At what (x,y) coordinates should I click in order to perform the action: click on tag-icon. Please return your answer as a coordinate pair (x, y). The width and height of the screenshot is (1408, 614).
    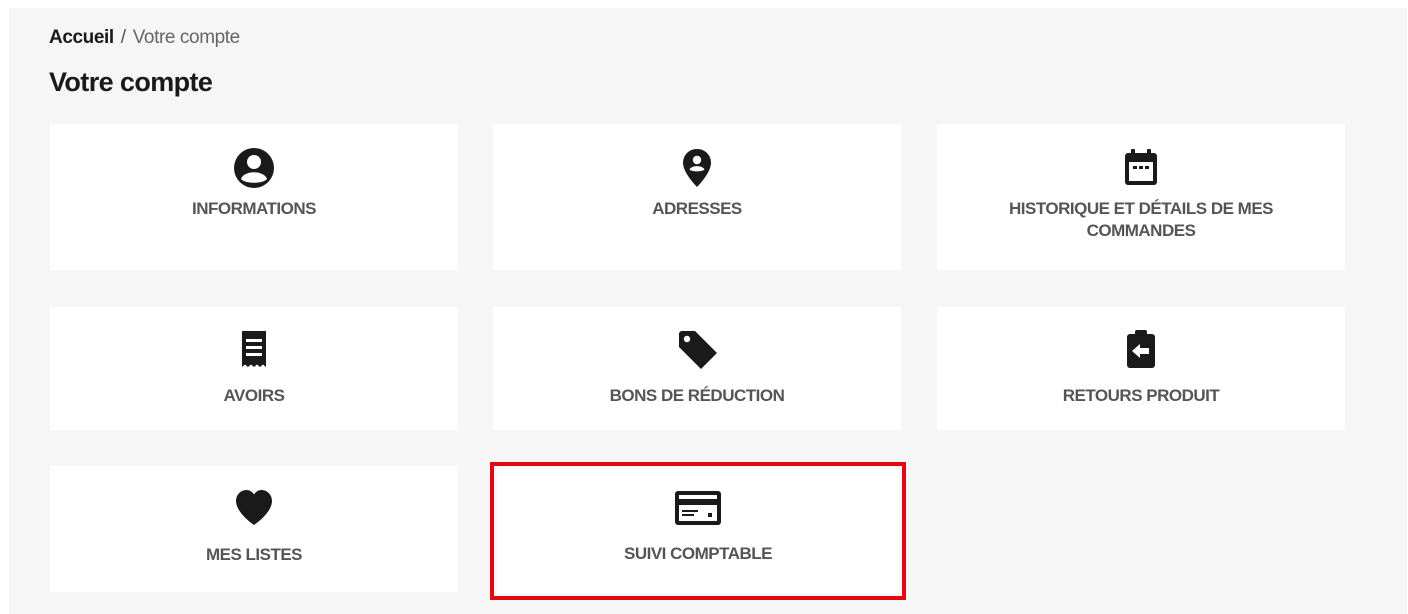
    Looking at the image, I should click on (698, 350).